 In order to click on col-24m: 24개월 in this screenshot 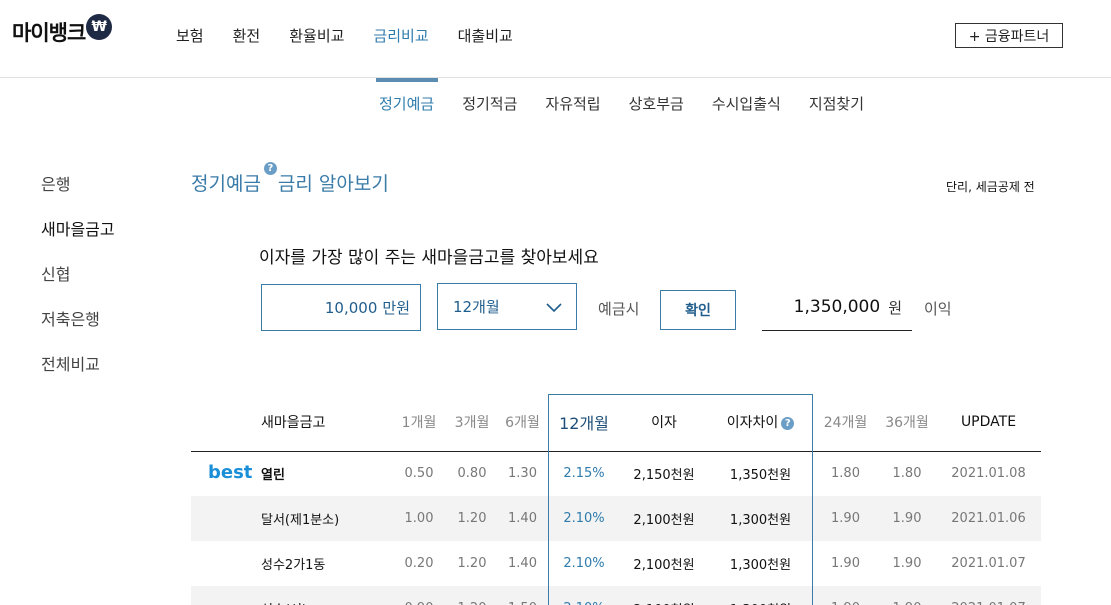, I will do `click(845, 423)`.